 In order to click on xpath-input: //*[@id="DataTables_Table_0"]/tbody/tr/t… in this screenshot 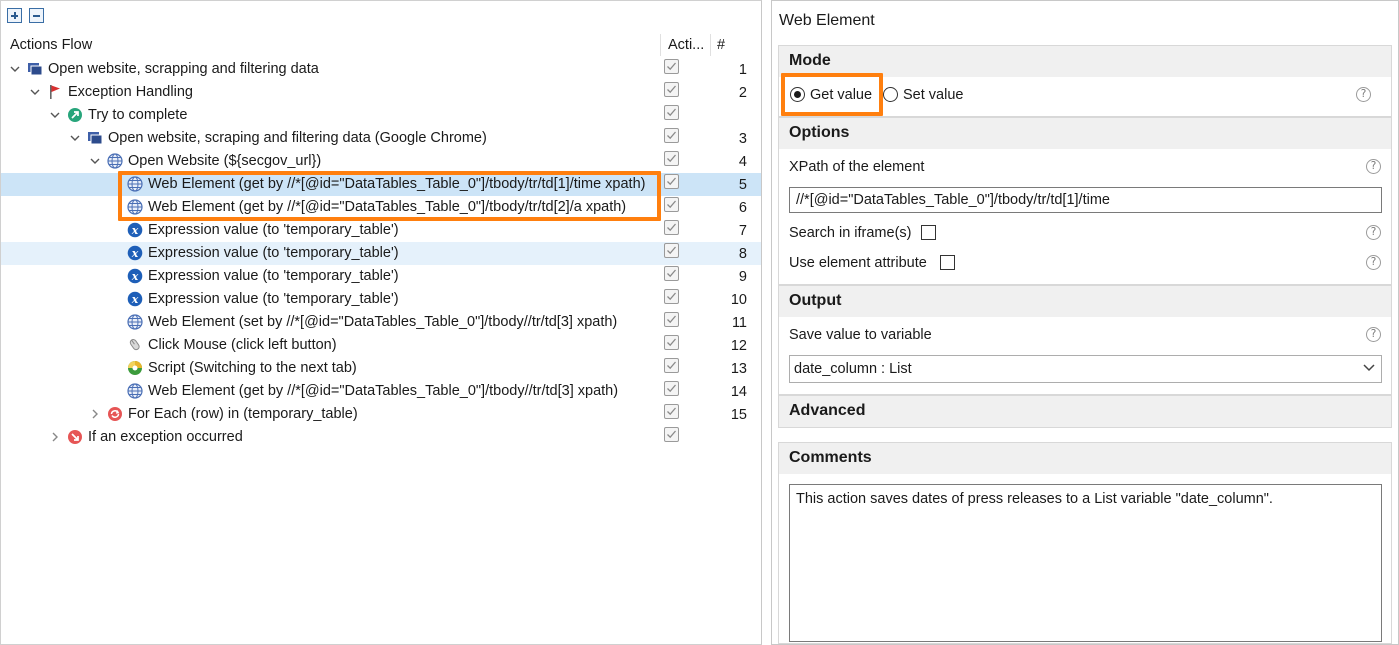, I will do `click(1085, 200)`.